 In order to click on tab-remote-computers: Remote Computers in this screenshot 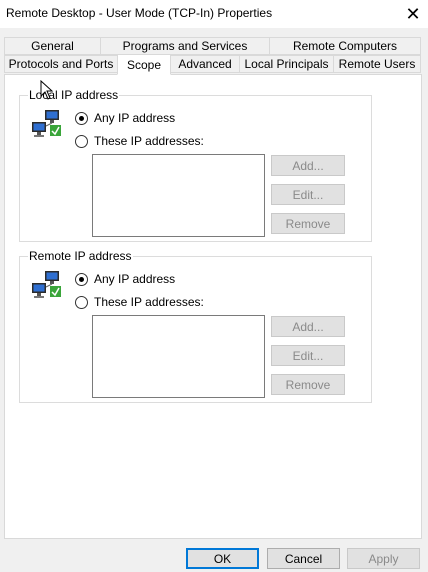, I will do `click(345, 46)`.